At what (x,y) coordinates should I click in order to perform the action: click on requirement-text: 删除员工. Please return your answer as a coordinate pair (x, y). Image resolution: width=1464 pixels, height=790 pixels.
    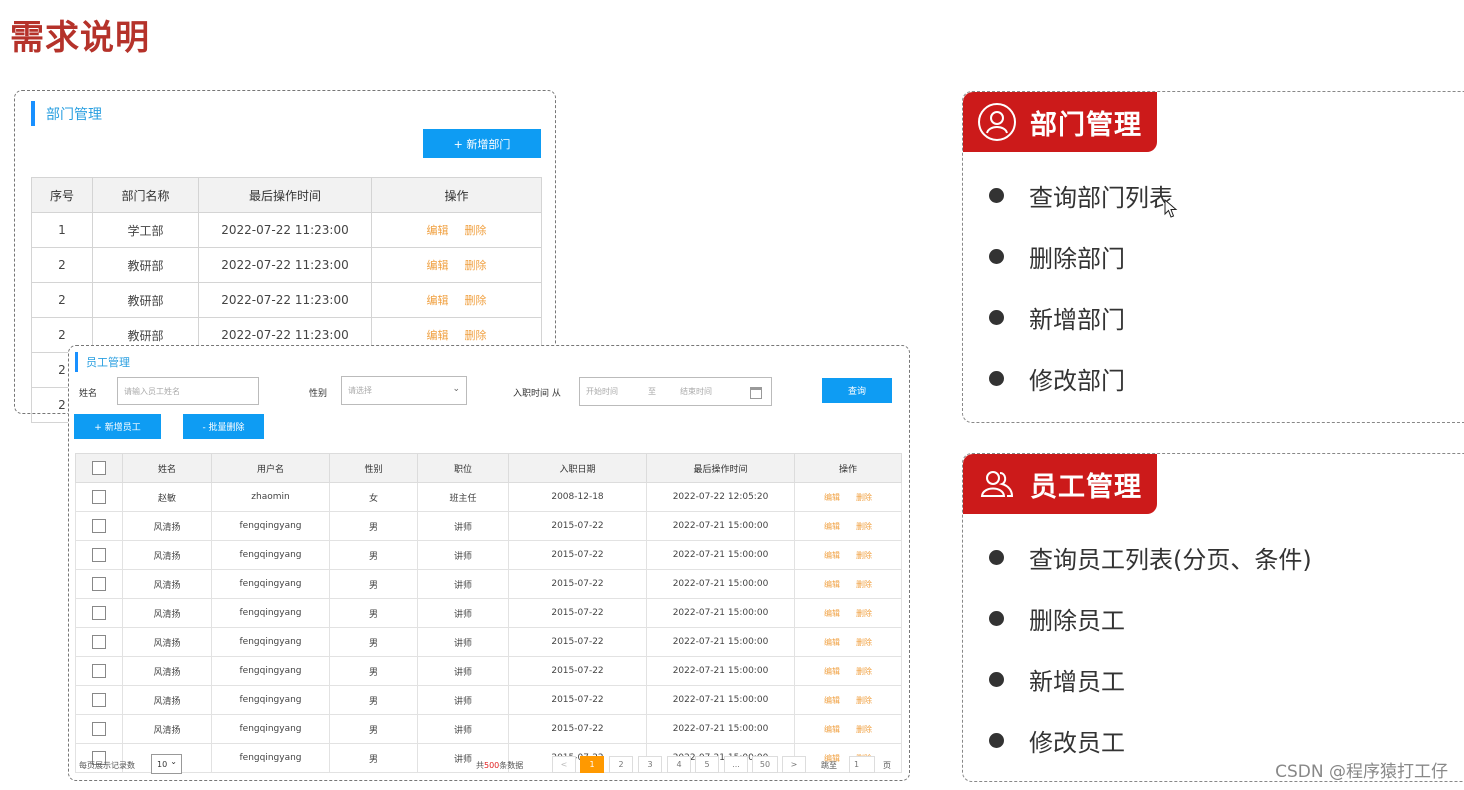
    Looking at the image, I should click on (1077, 621).